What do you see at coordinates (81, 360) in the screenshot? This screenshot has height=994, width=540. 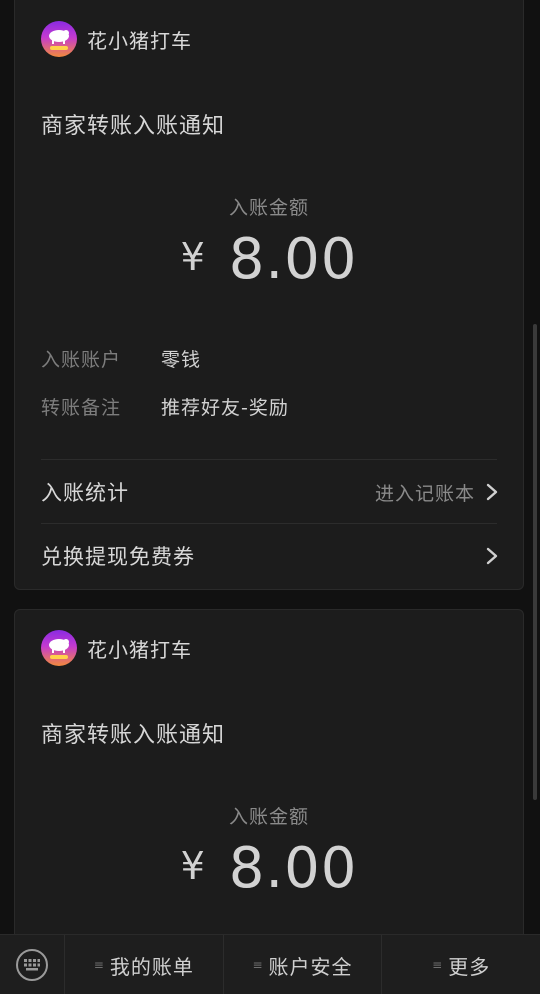 I see `detail-key: 入账账户` at bounding box center [81, 360].